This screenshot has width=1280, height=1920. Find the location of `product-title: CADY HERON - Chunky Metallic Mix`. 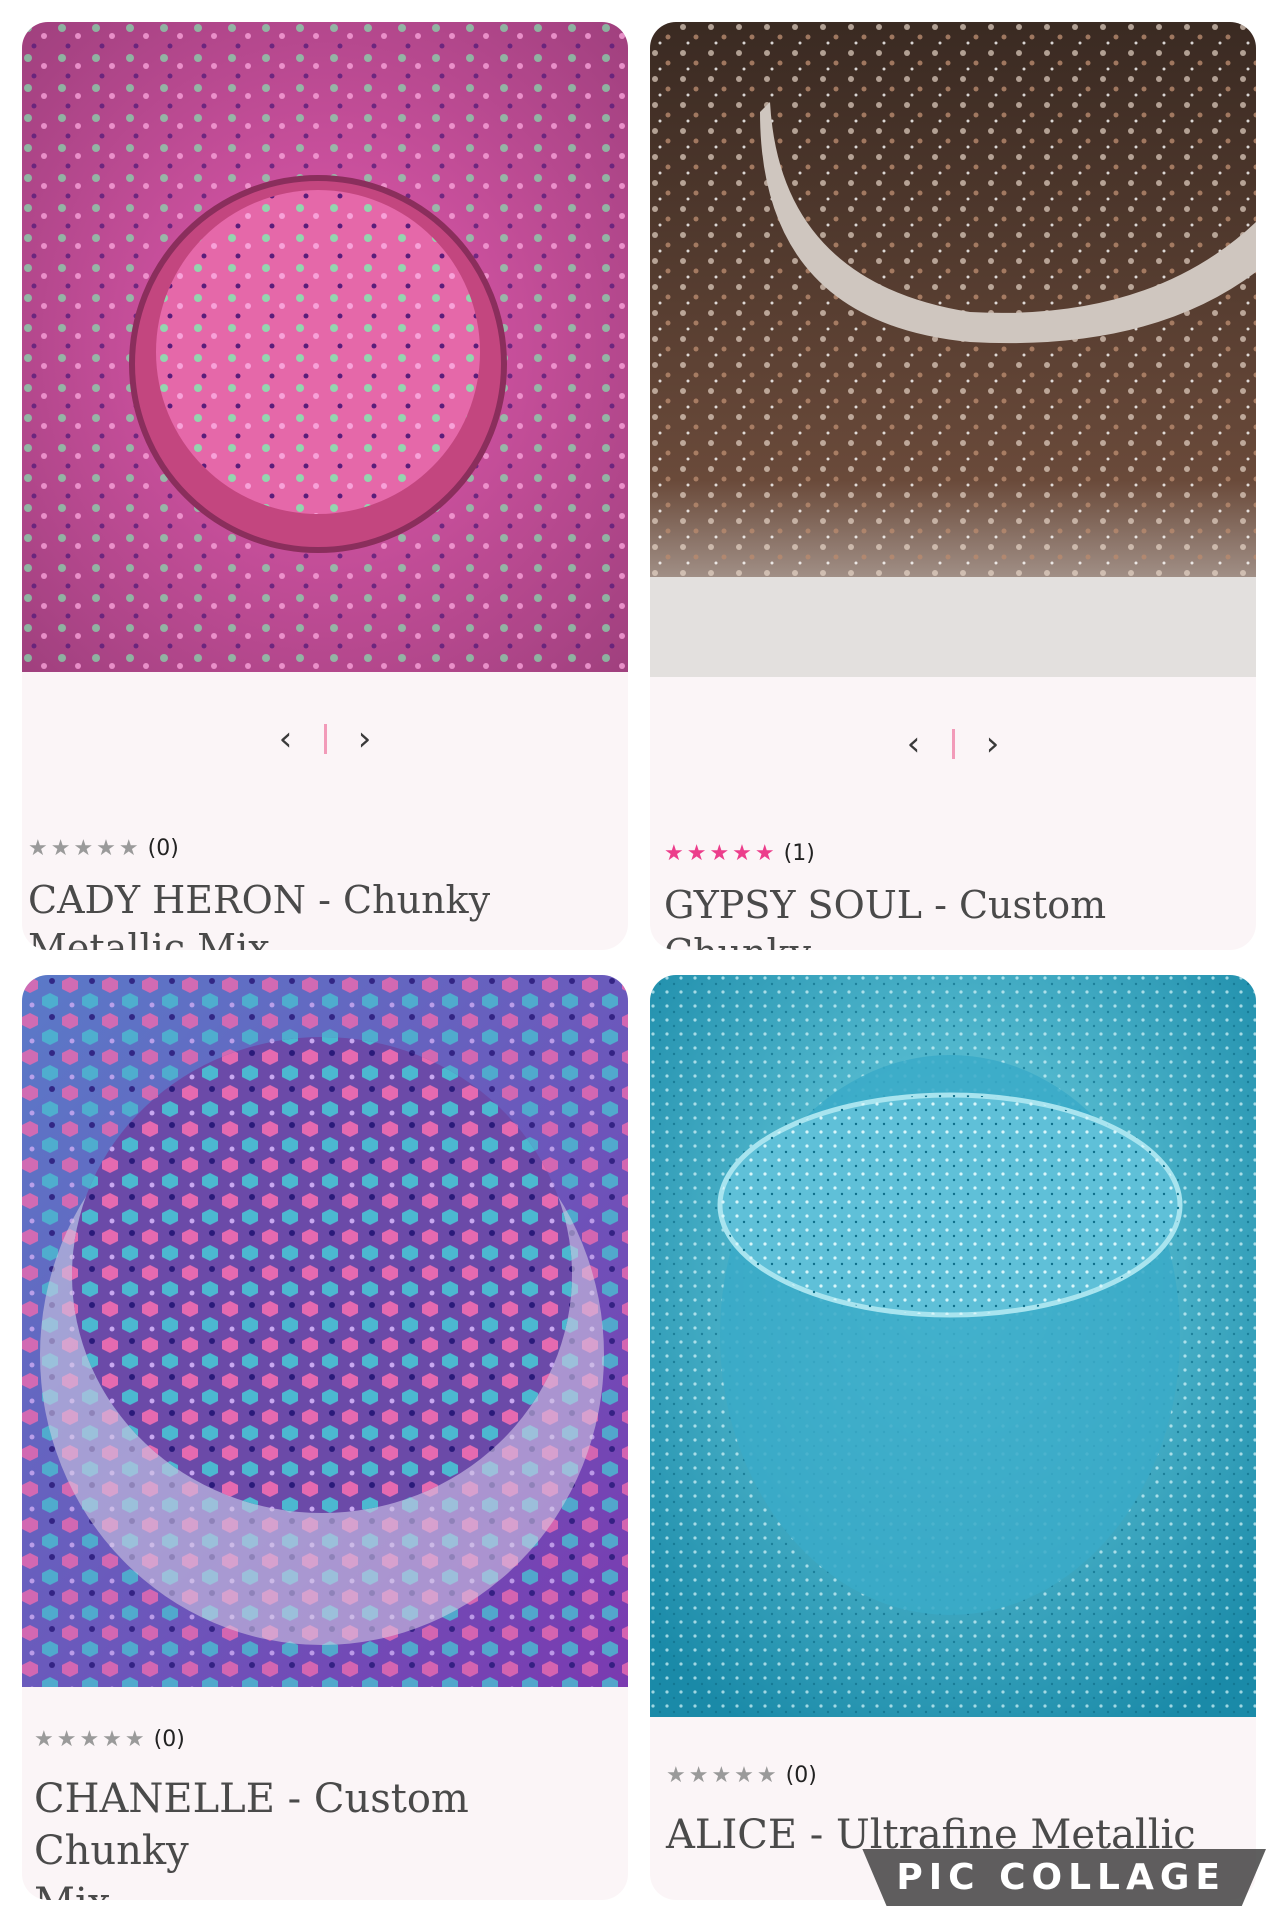

product-title: CADY HERON - Chunky Metallic Mix is located at coordinates (259, 913).